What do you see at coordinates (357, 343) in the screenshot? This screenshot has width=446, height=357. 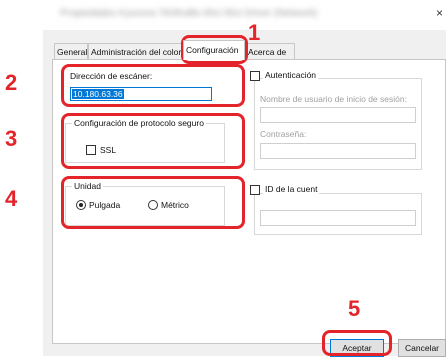 I see `callout-box-ok-button` at bounding box center [357, 343].